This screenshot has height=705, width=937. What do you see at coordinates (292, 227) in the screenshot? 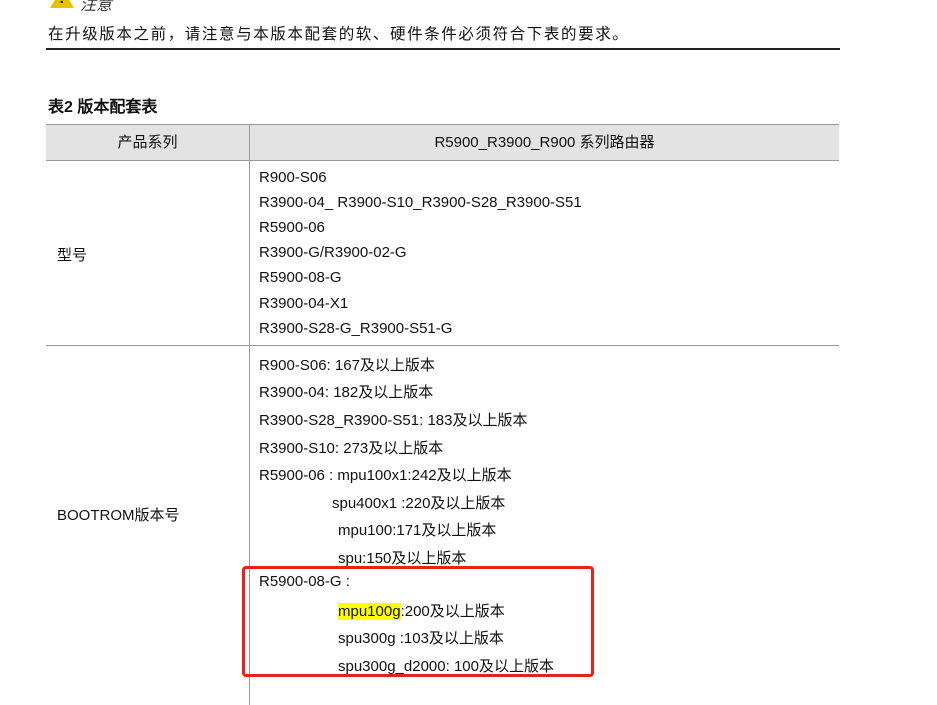
I see `model-line: R5900-06` at bounding box center [292, 227].